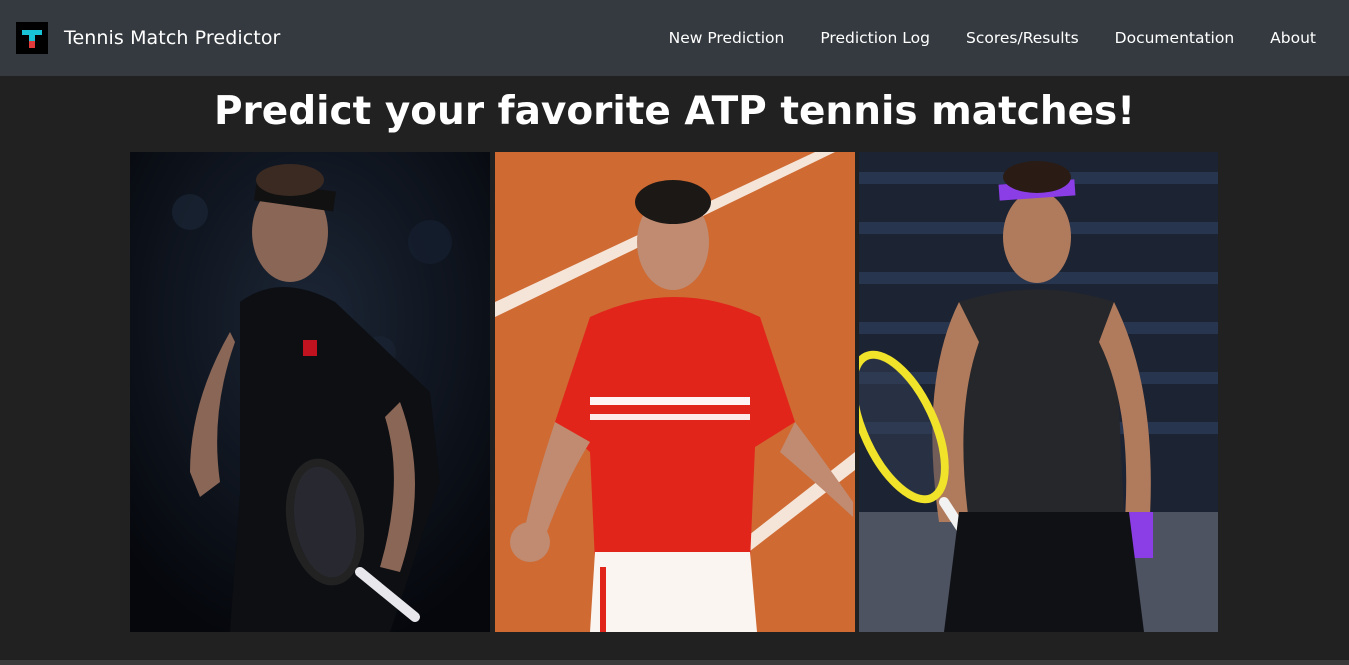 The image size is (1349, 665). What do you see at coordinates (1022, 38) in the screenshot?
I see `nav-link-scores-results: Scores/Results` at bounding box center [1022, 38].